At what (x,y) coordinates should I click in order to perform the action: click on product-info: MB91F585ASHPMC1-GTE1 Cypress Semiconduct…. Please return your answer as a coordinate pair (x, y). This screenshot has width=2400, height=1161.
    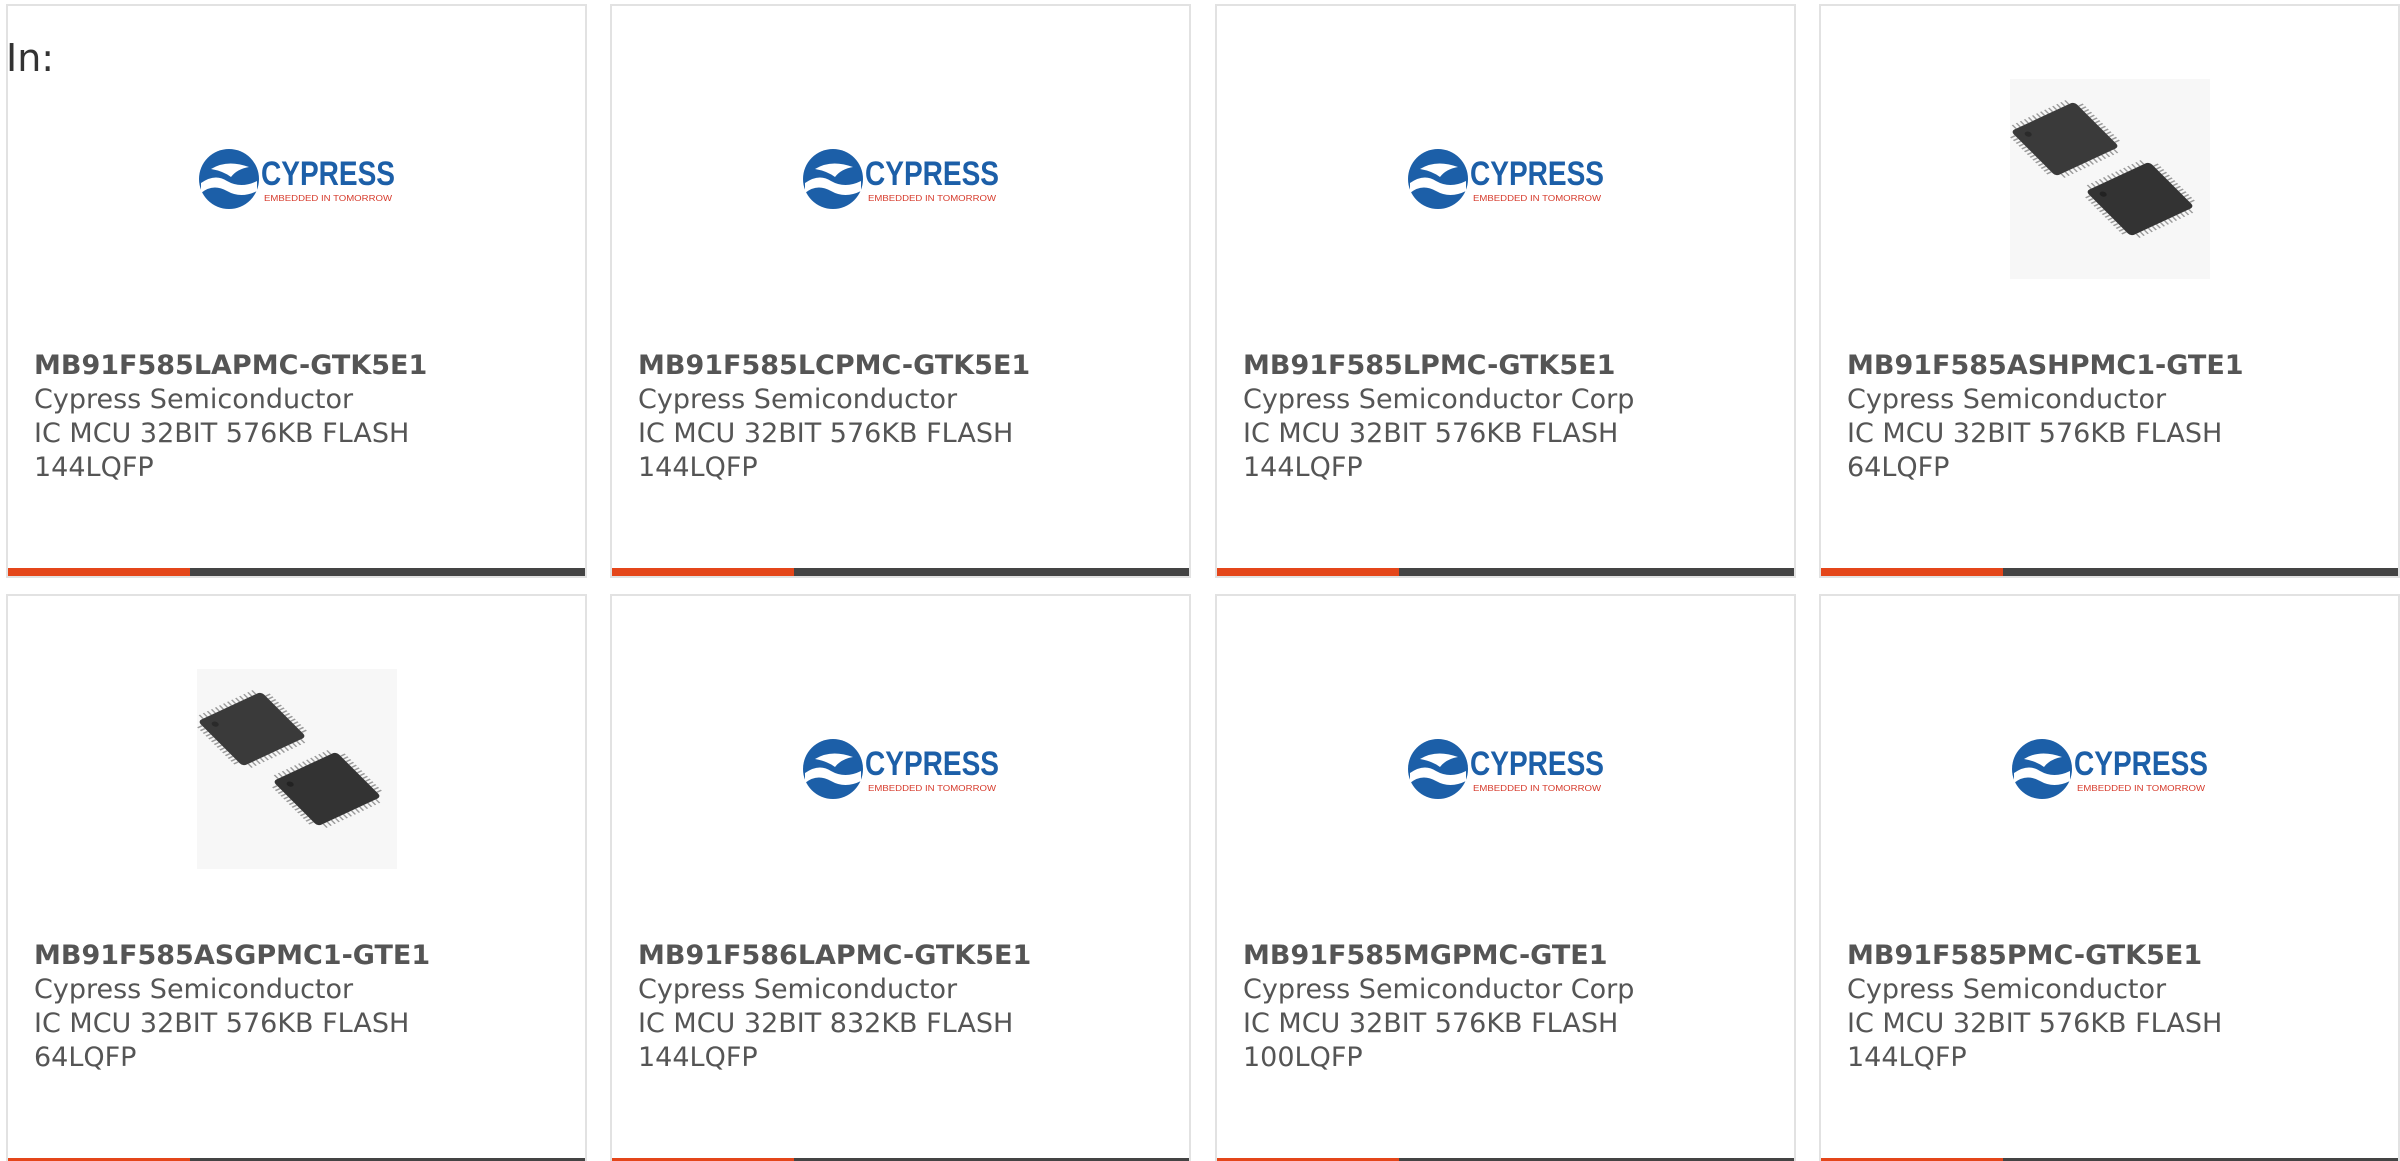
    Looking at the image, I should click on (2114, 417).